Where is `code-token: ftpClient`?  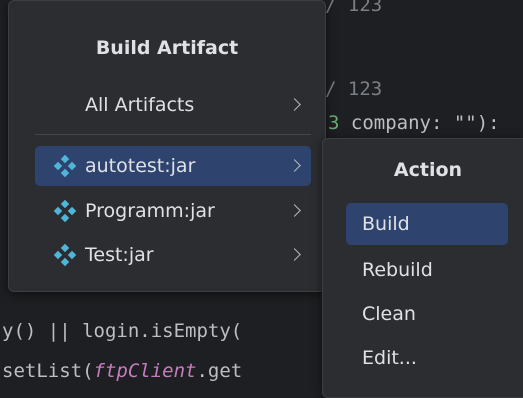
code-token: ftpClient is located at coordinates (145, 371).